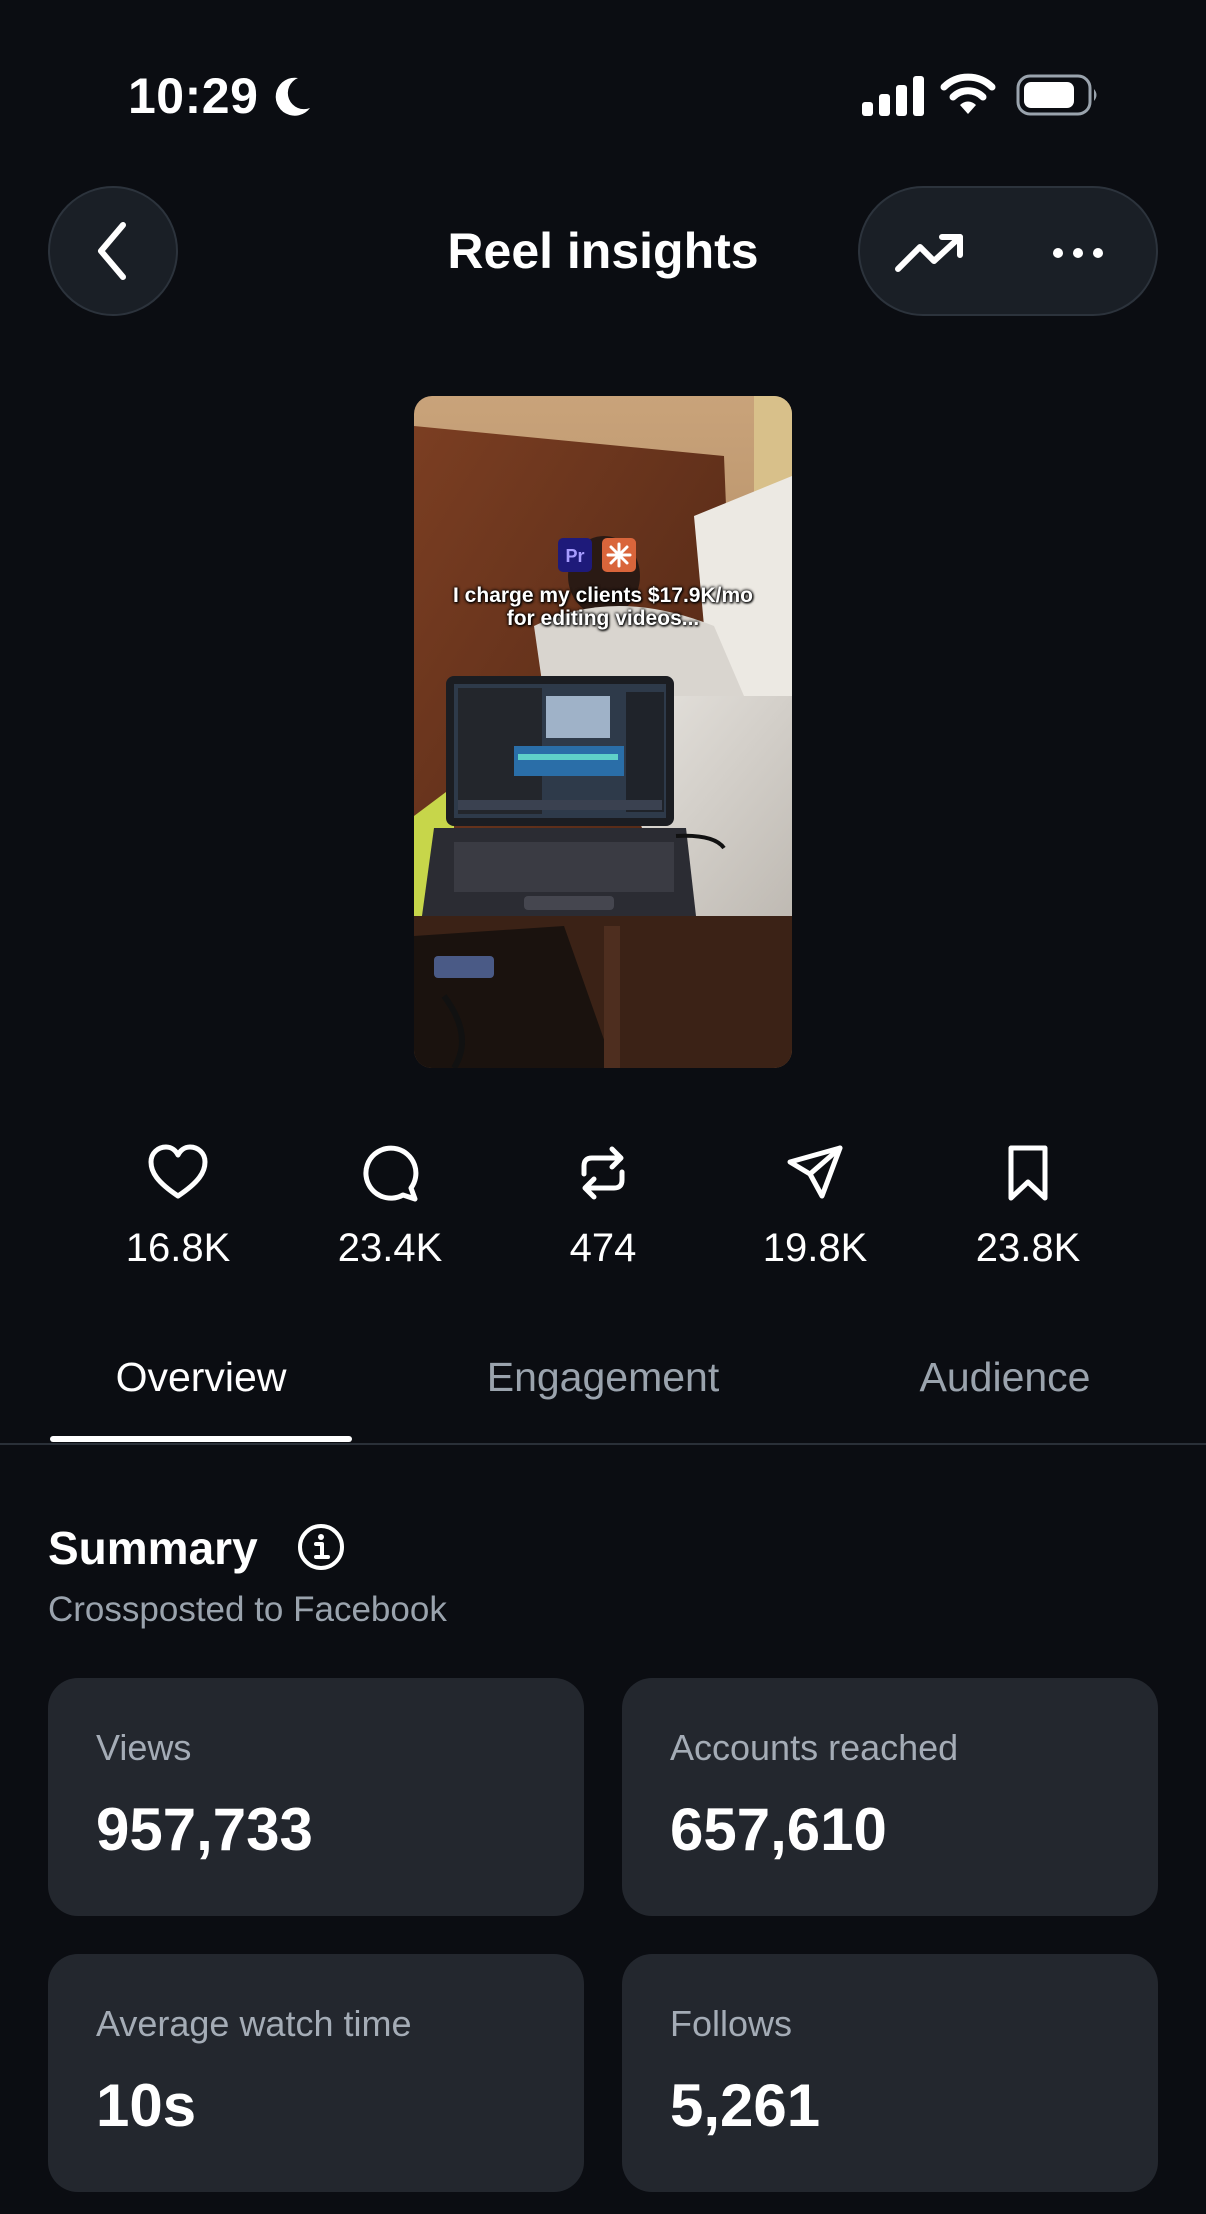 The height and width of the screenshot is (2214, 1206). I want to click on moon-icon, so click(292, 96).